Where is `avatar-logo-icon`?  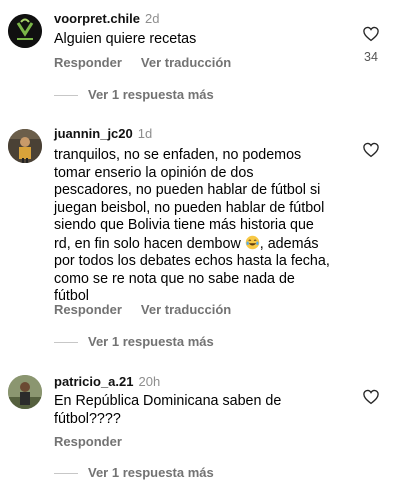 avatar-logo-icon is located at coordinates (25, 31).